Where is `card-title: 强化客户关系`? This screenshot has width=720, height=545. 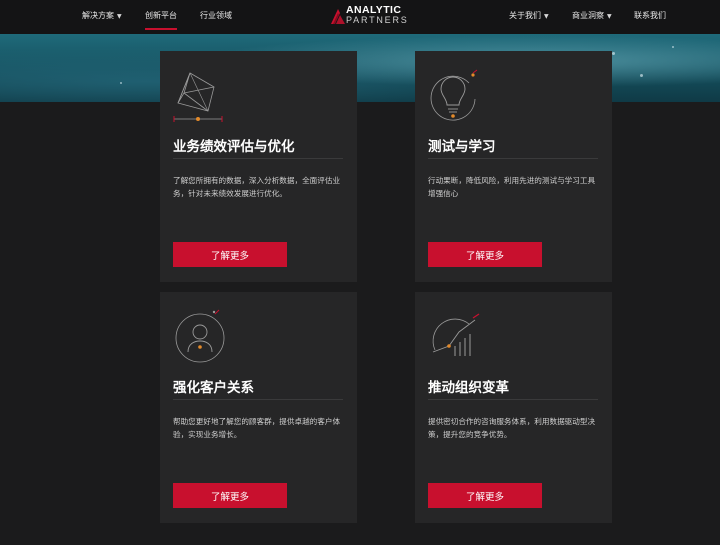
card-title: 强化客户关系 is located at coordinates (213, 388).